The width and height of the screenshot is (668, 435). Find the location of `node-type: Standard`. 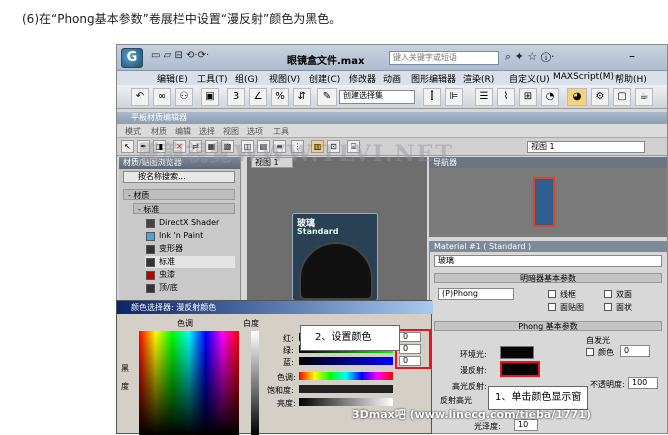

node-type: Standard is located at coordinates (318, 231).